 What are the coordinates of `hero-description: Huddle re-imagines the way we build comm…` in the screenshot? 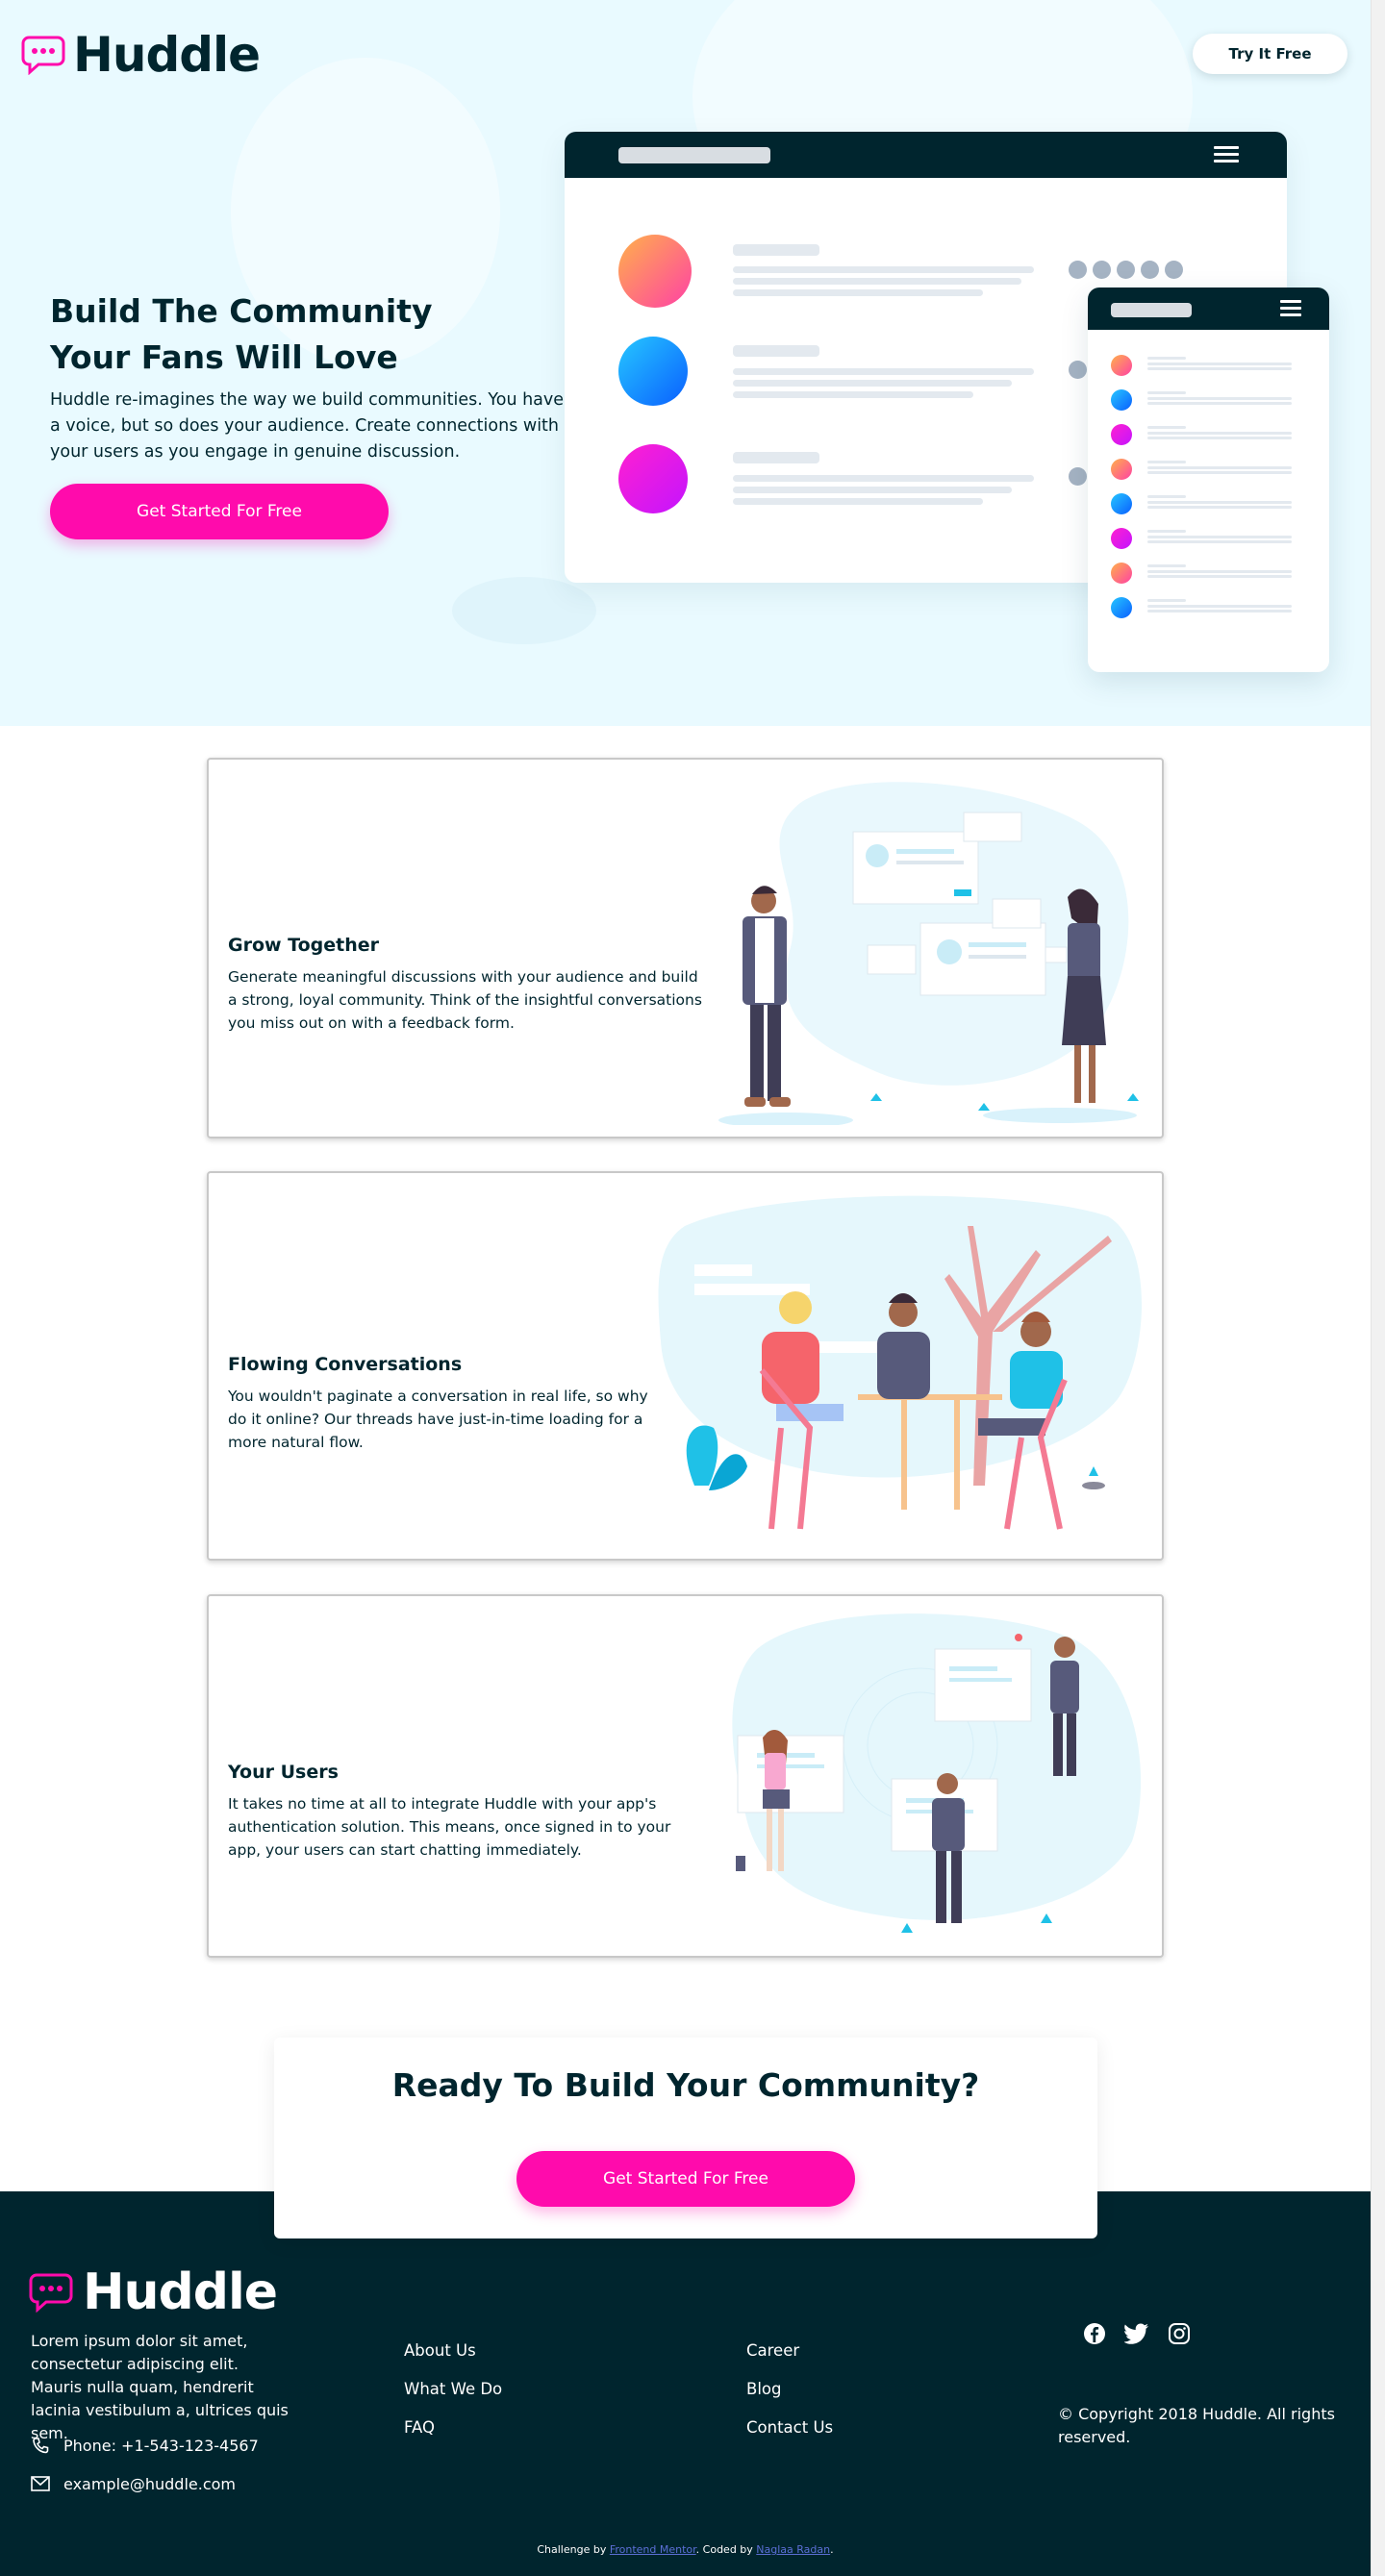 It's located at (307, 426).